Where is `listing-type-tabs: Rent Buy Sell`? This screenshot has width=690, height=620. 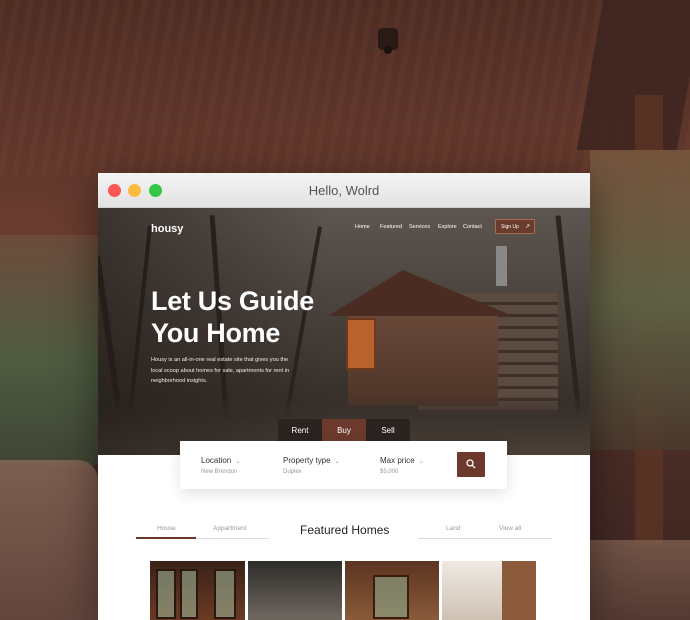
listing-type-tabs: Rent Buy Sell is located at coordinates (344, 430).